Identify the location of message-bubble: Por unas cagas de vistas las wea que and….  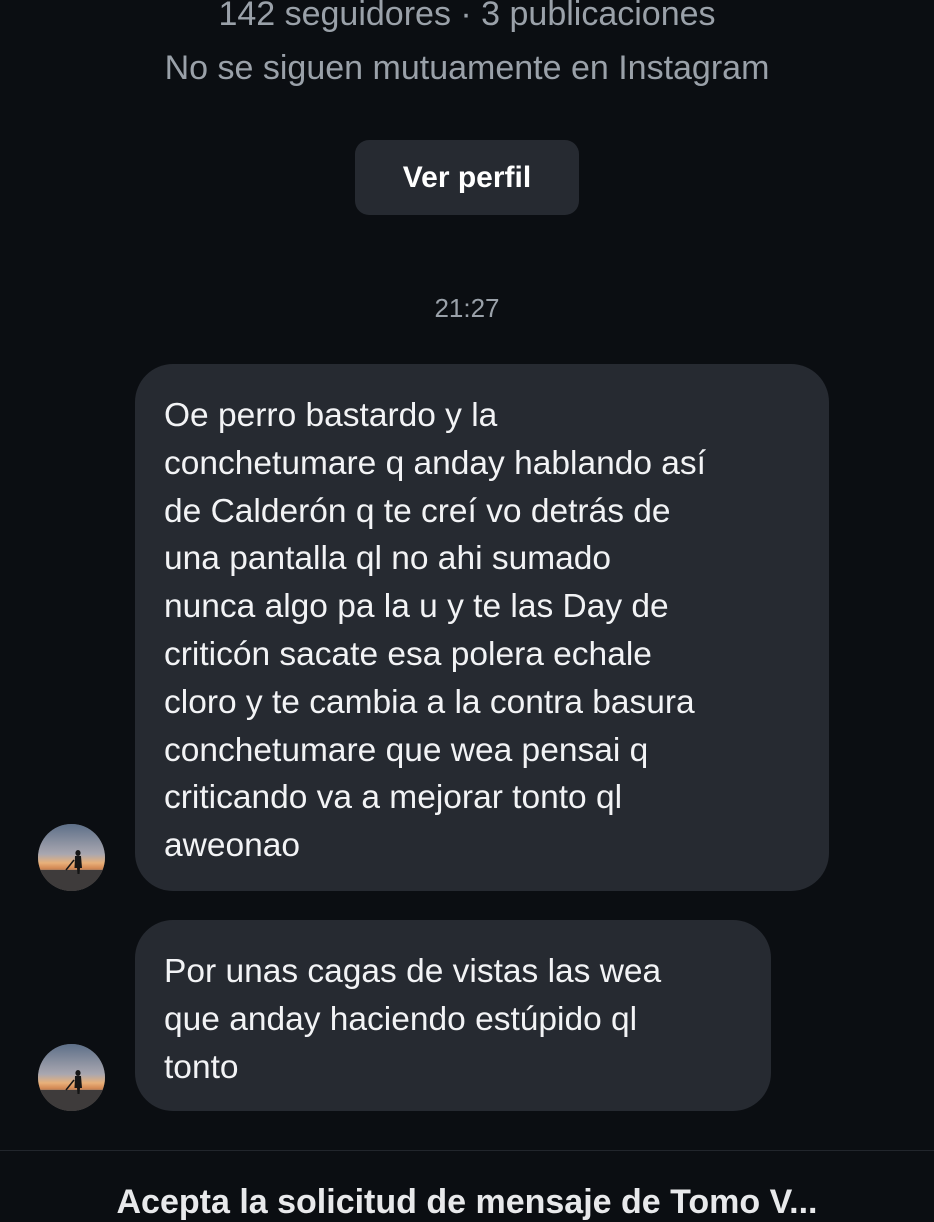
(453, 1015).